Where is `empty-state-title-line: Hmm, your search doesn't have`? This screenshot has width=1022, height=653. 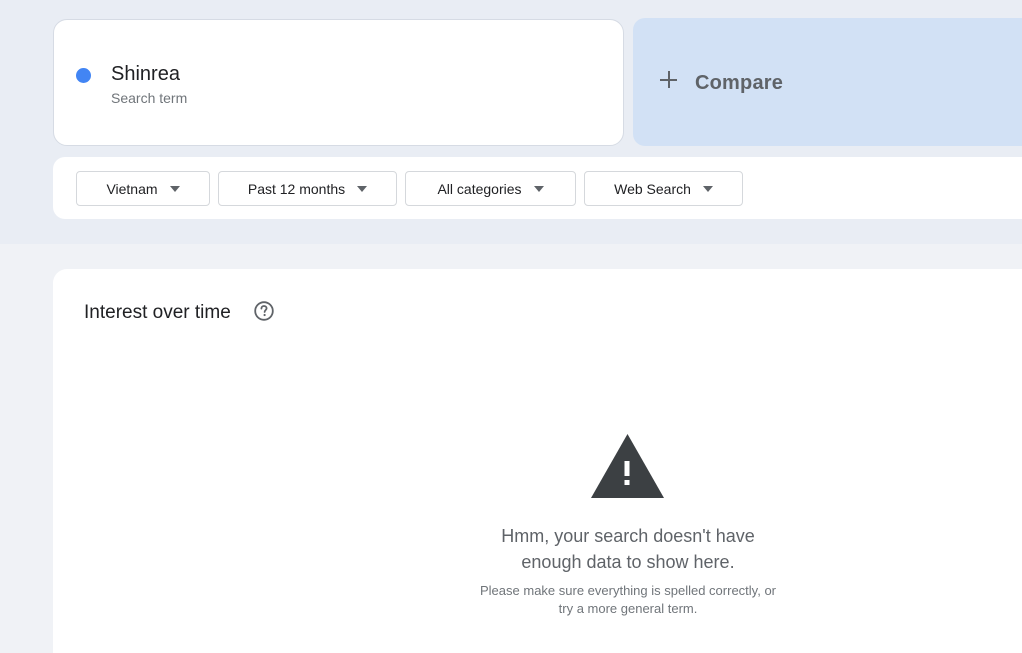
empty-state-title-line: Hmm, your search doesn't have is located at coordinates (628, 536).